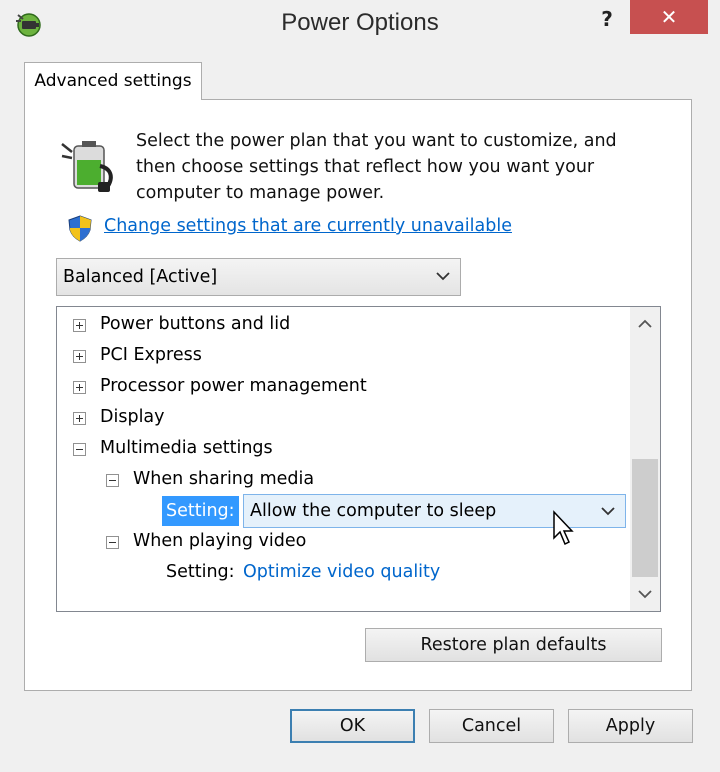  I want to click on intro-line-3: computer to manage power., so click(260, 193).